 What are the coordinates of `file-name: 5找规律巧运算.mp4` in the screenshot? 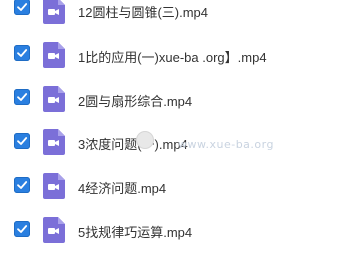 It's located at (135, 232).